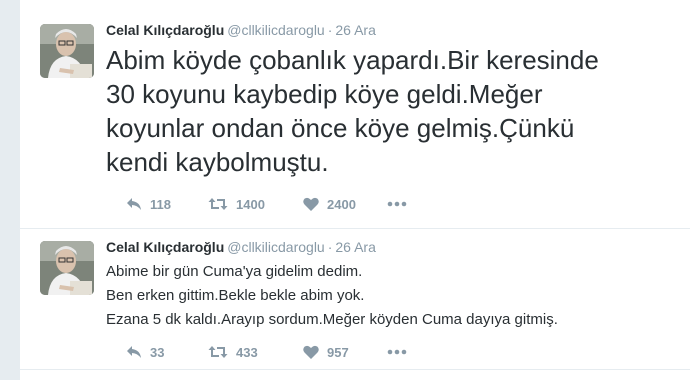 The height and width of the screenshot is (380, 690). What do you see at coordinates (341, 204) in the screenshot?
I see `like-count: 2400` at bounding box center [341, 204].